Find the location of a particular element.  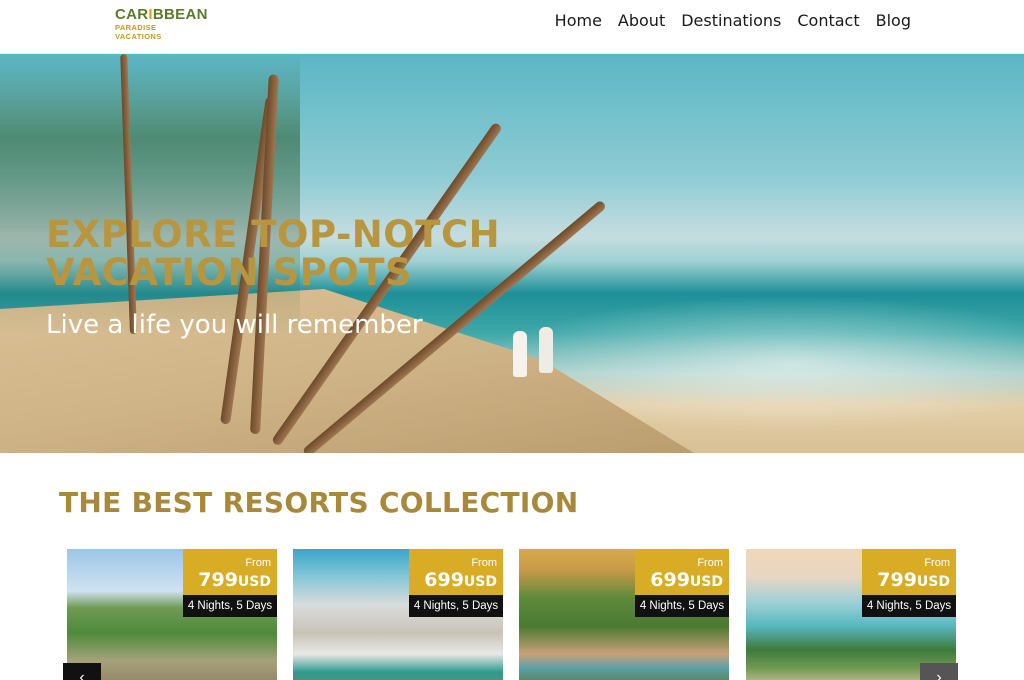

nav-blog: Blog is located at coordinates (893, 21).